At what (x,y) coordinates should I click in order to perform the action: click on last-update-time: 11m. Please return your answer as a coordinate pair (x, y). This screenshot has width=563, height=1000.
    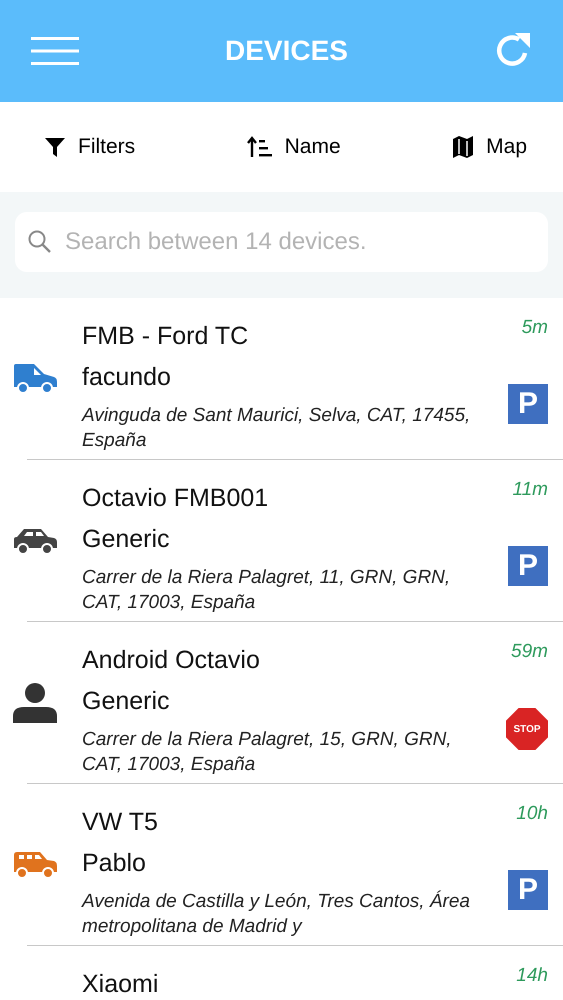
    Looking at the image, I should click on (530, 490).